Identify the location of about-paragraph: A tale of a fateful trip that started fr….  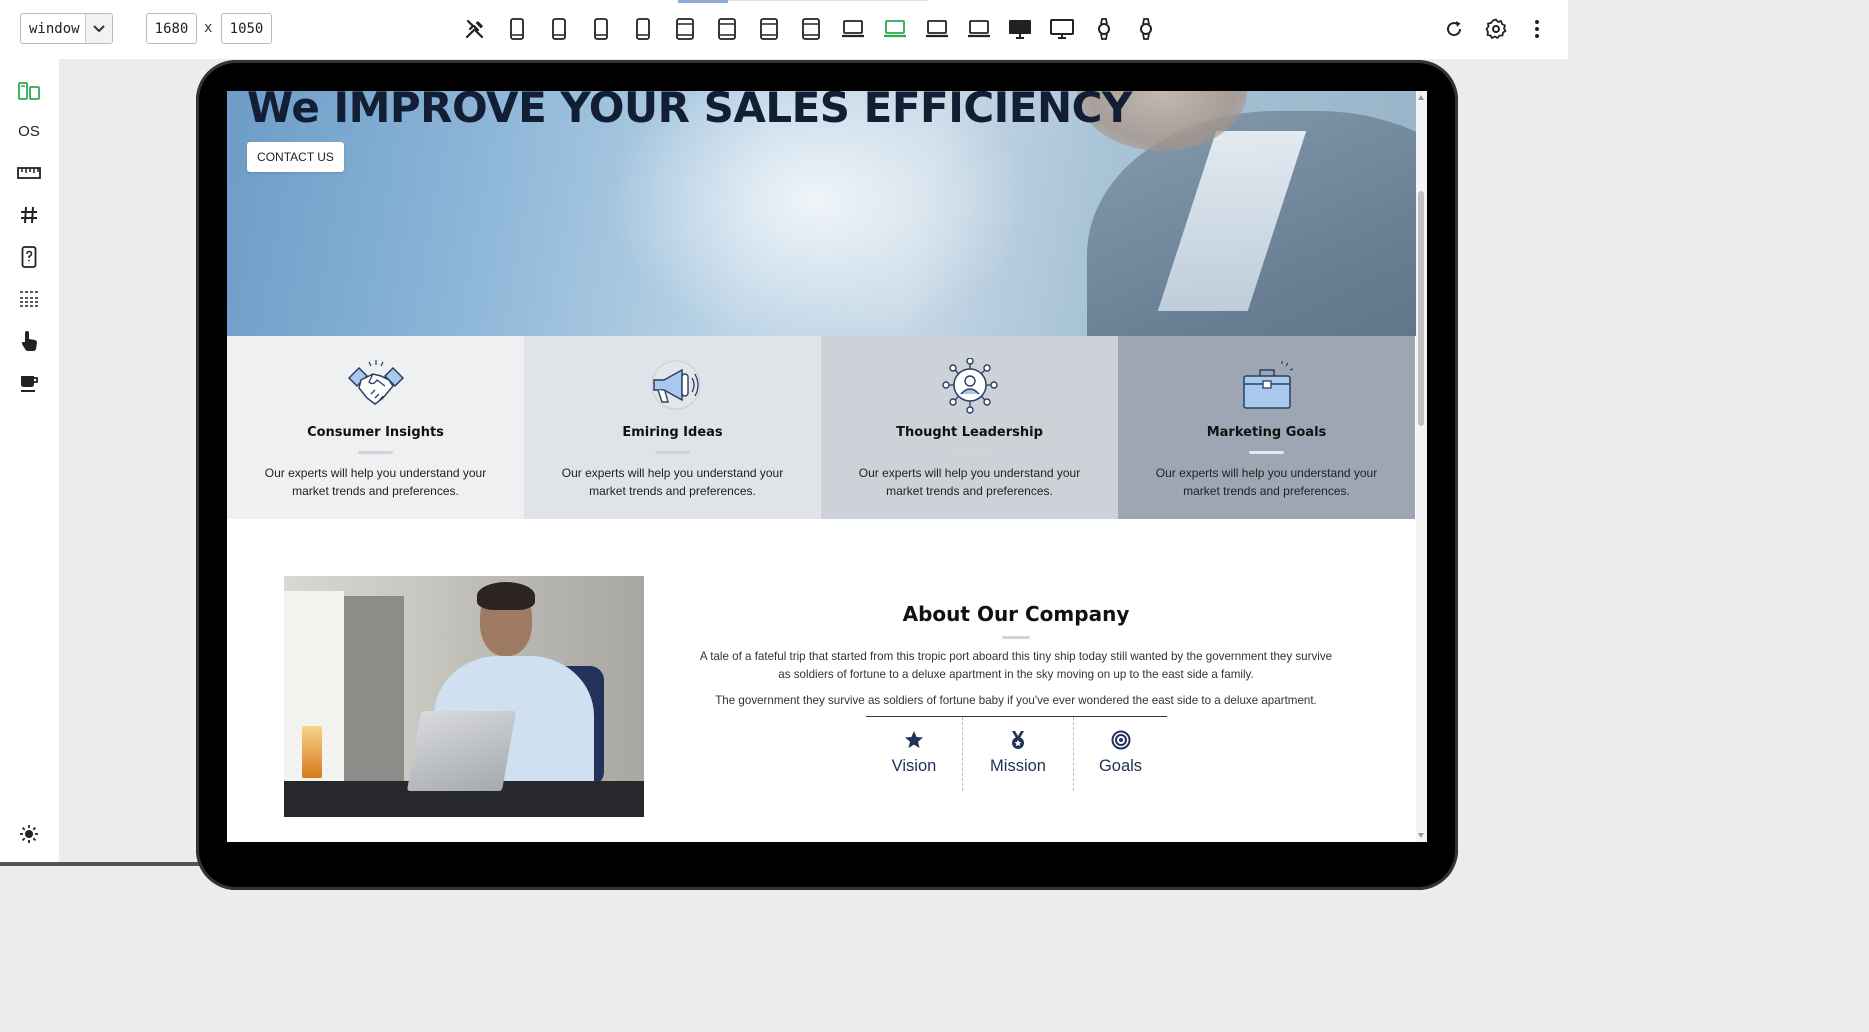
(1016, 665).